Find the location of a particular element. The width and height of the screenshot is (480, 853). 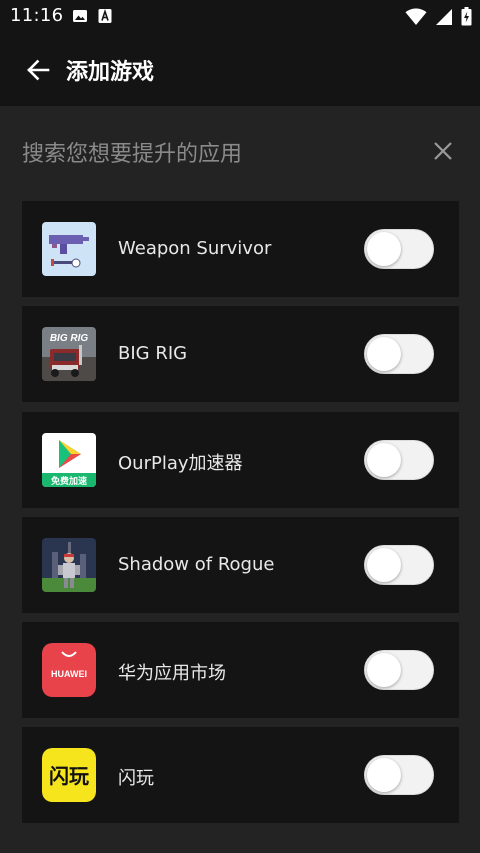

page-title: 添加游戏 is located at coordinates (110, 72).